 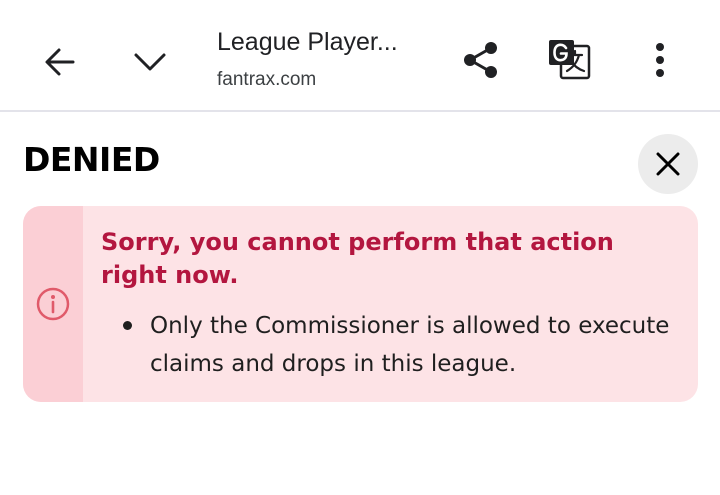 I want to click on share-button, so click(x=481, y=60).